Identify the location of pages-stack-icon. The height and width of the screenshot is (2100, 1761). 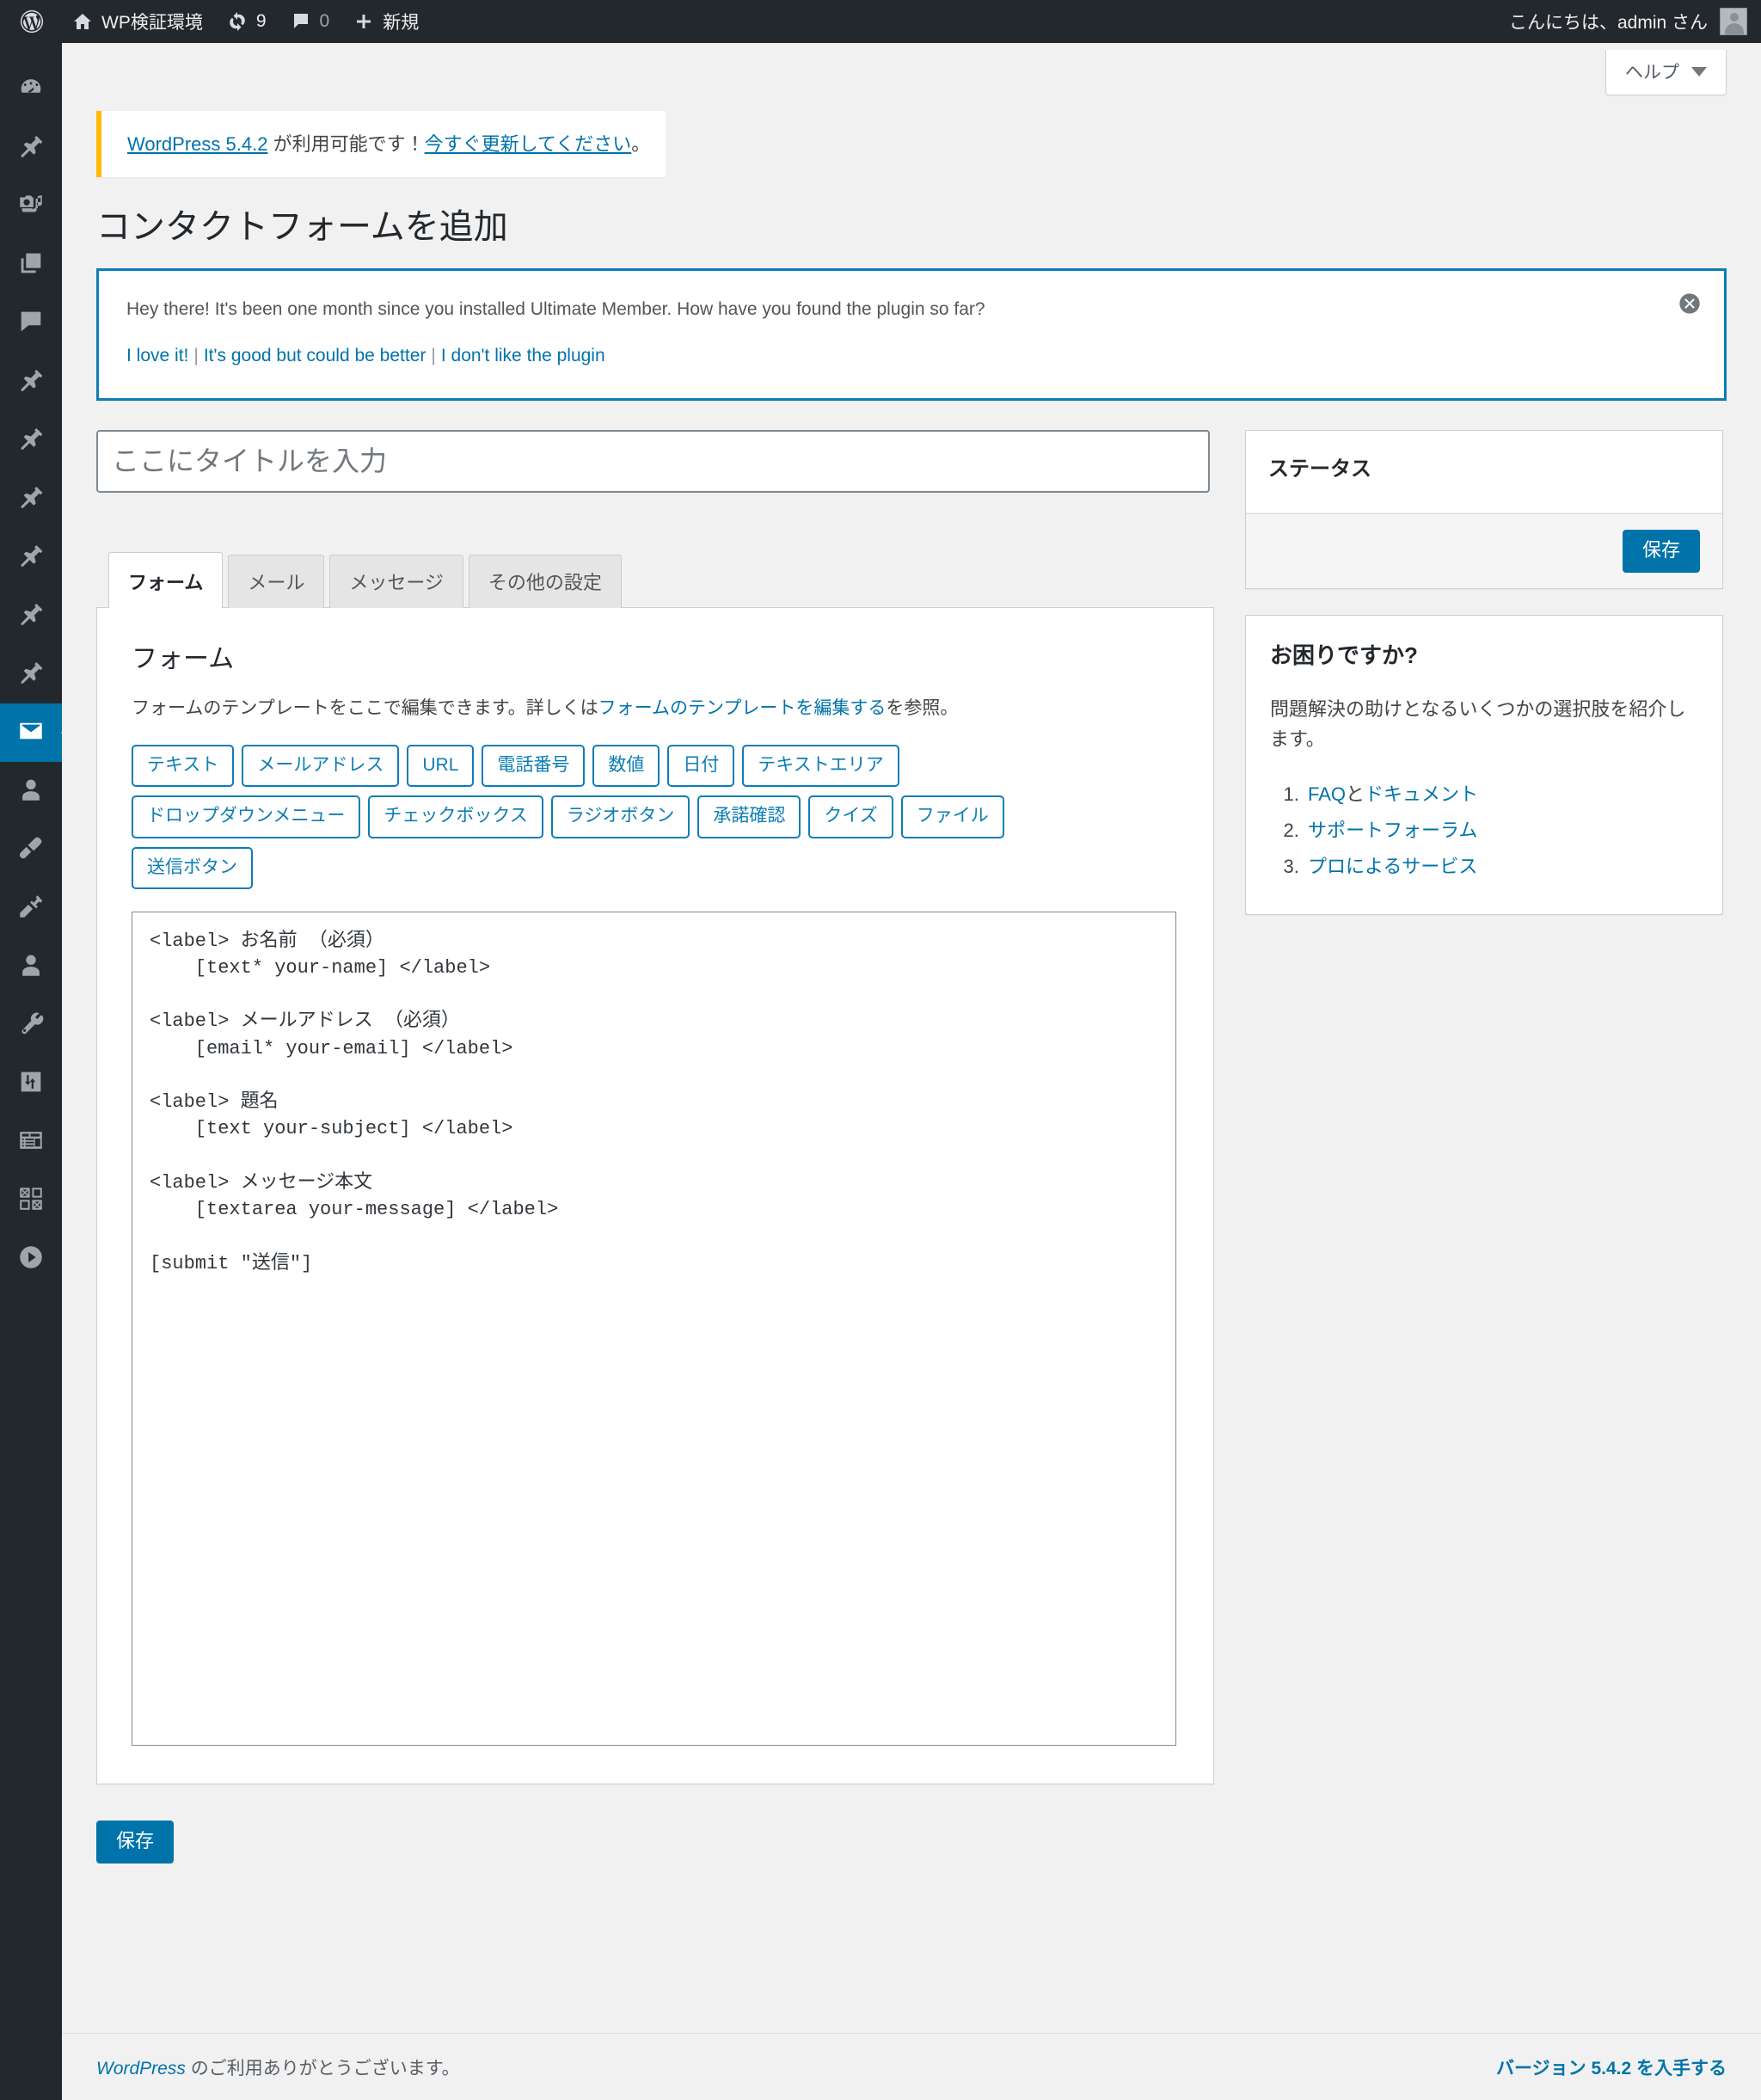
(31, 265).